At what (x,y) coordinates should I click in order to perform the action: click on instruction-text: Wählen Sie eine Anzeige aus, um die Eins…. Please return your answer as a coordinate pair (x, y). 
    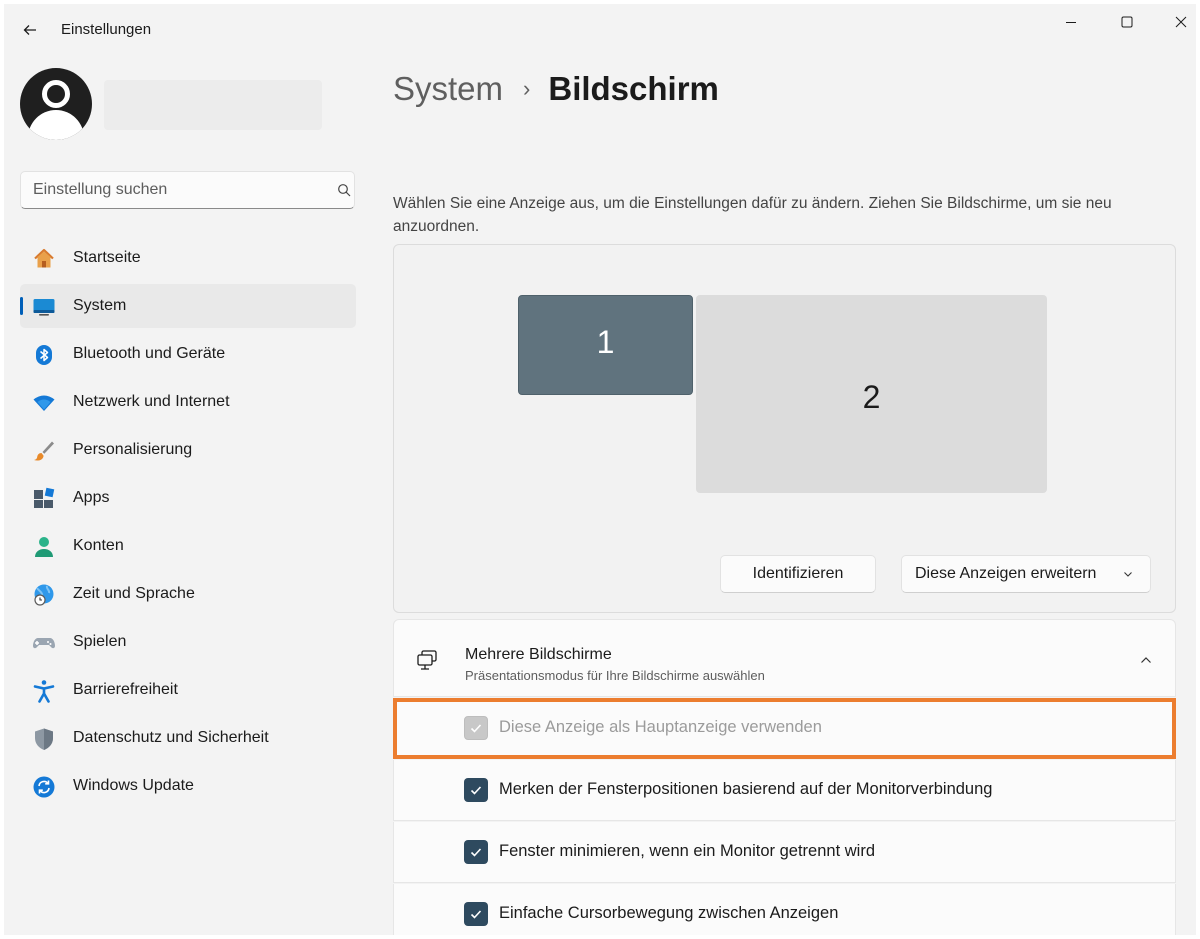
    Looking at the image, I should click on (752, 215).